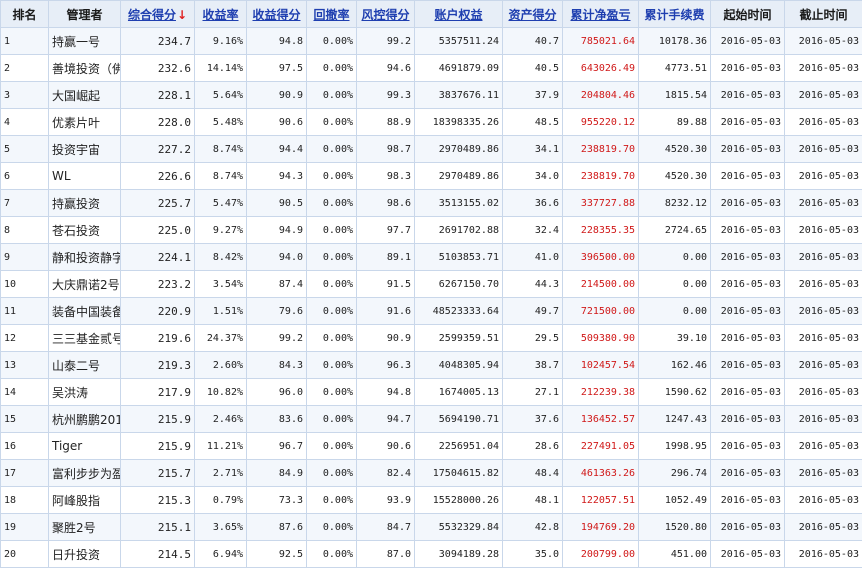 This screenshot has width=862, height=569. I want to click on return-score-cell: 90.9, so click(276, 95).